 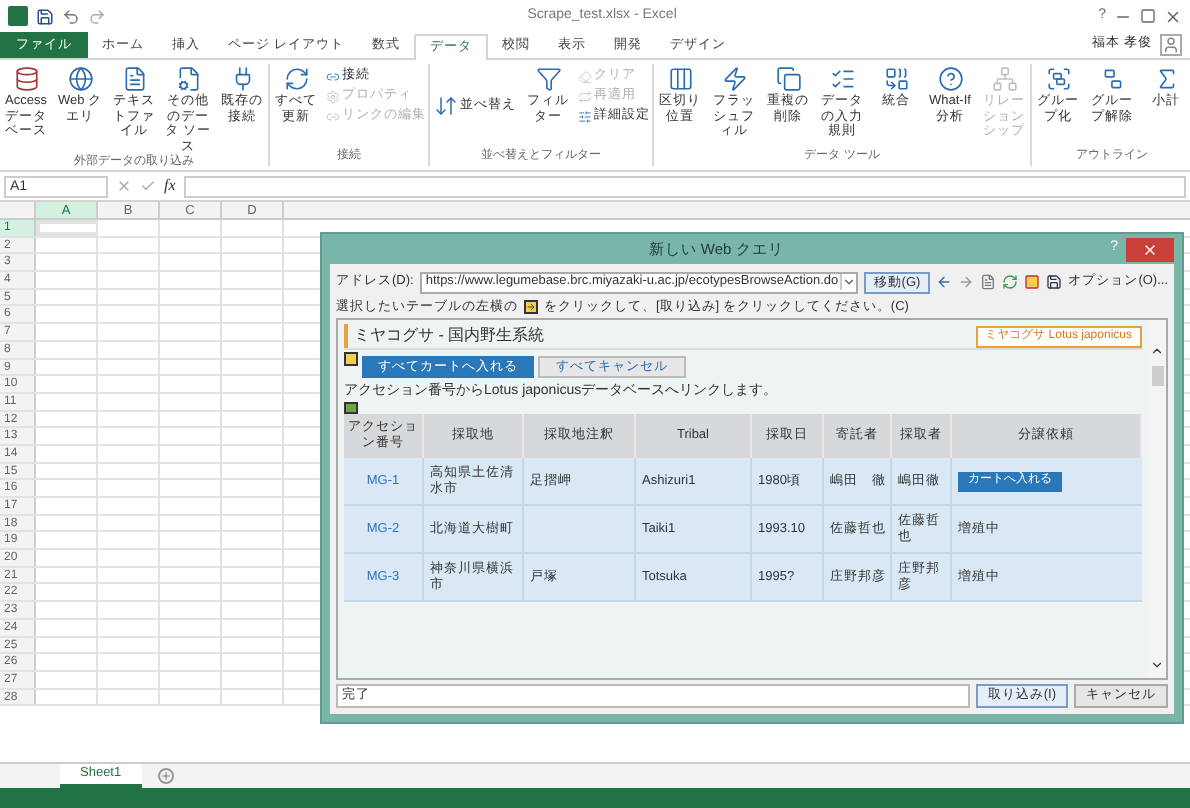 What do you see at coordinates (585, 116) in the screenshot?
I see `sliders-icon` at bounding box center [585, 116].